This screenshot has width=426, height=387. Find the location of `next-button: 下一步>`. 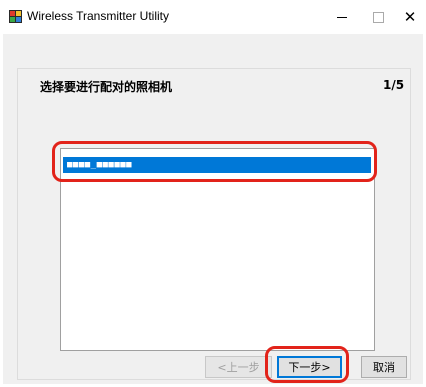

next-button: 下一步> is located at coordinates (309, 367).